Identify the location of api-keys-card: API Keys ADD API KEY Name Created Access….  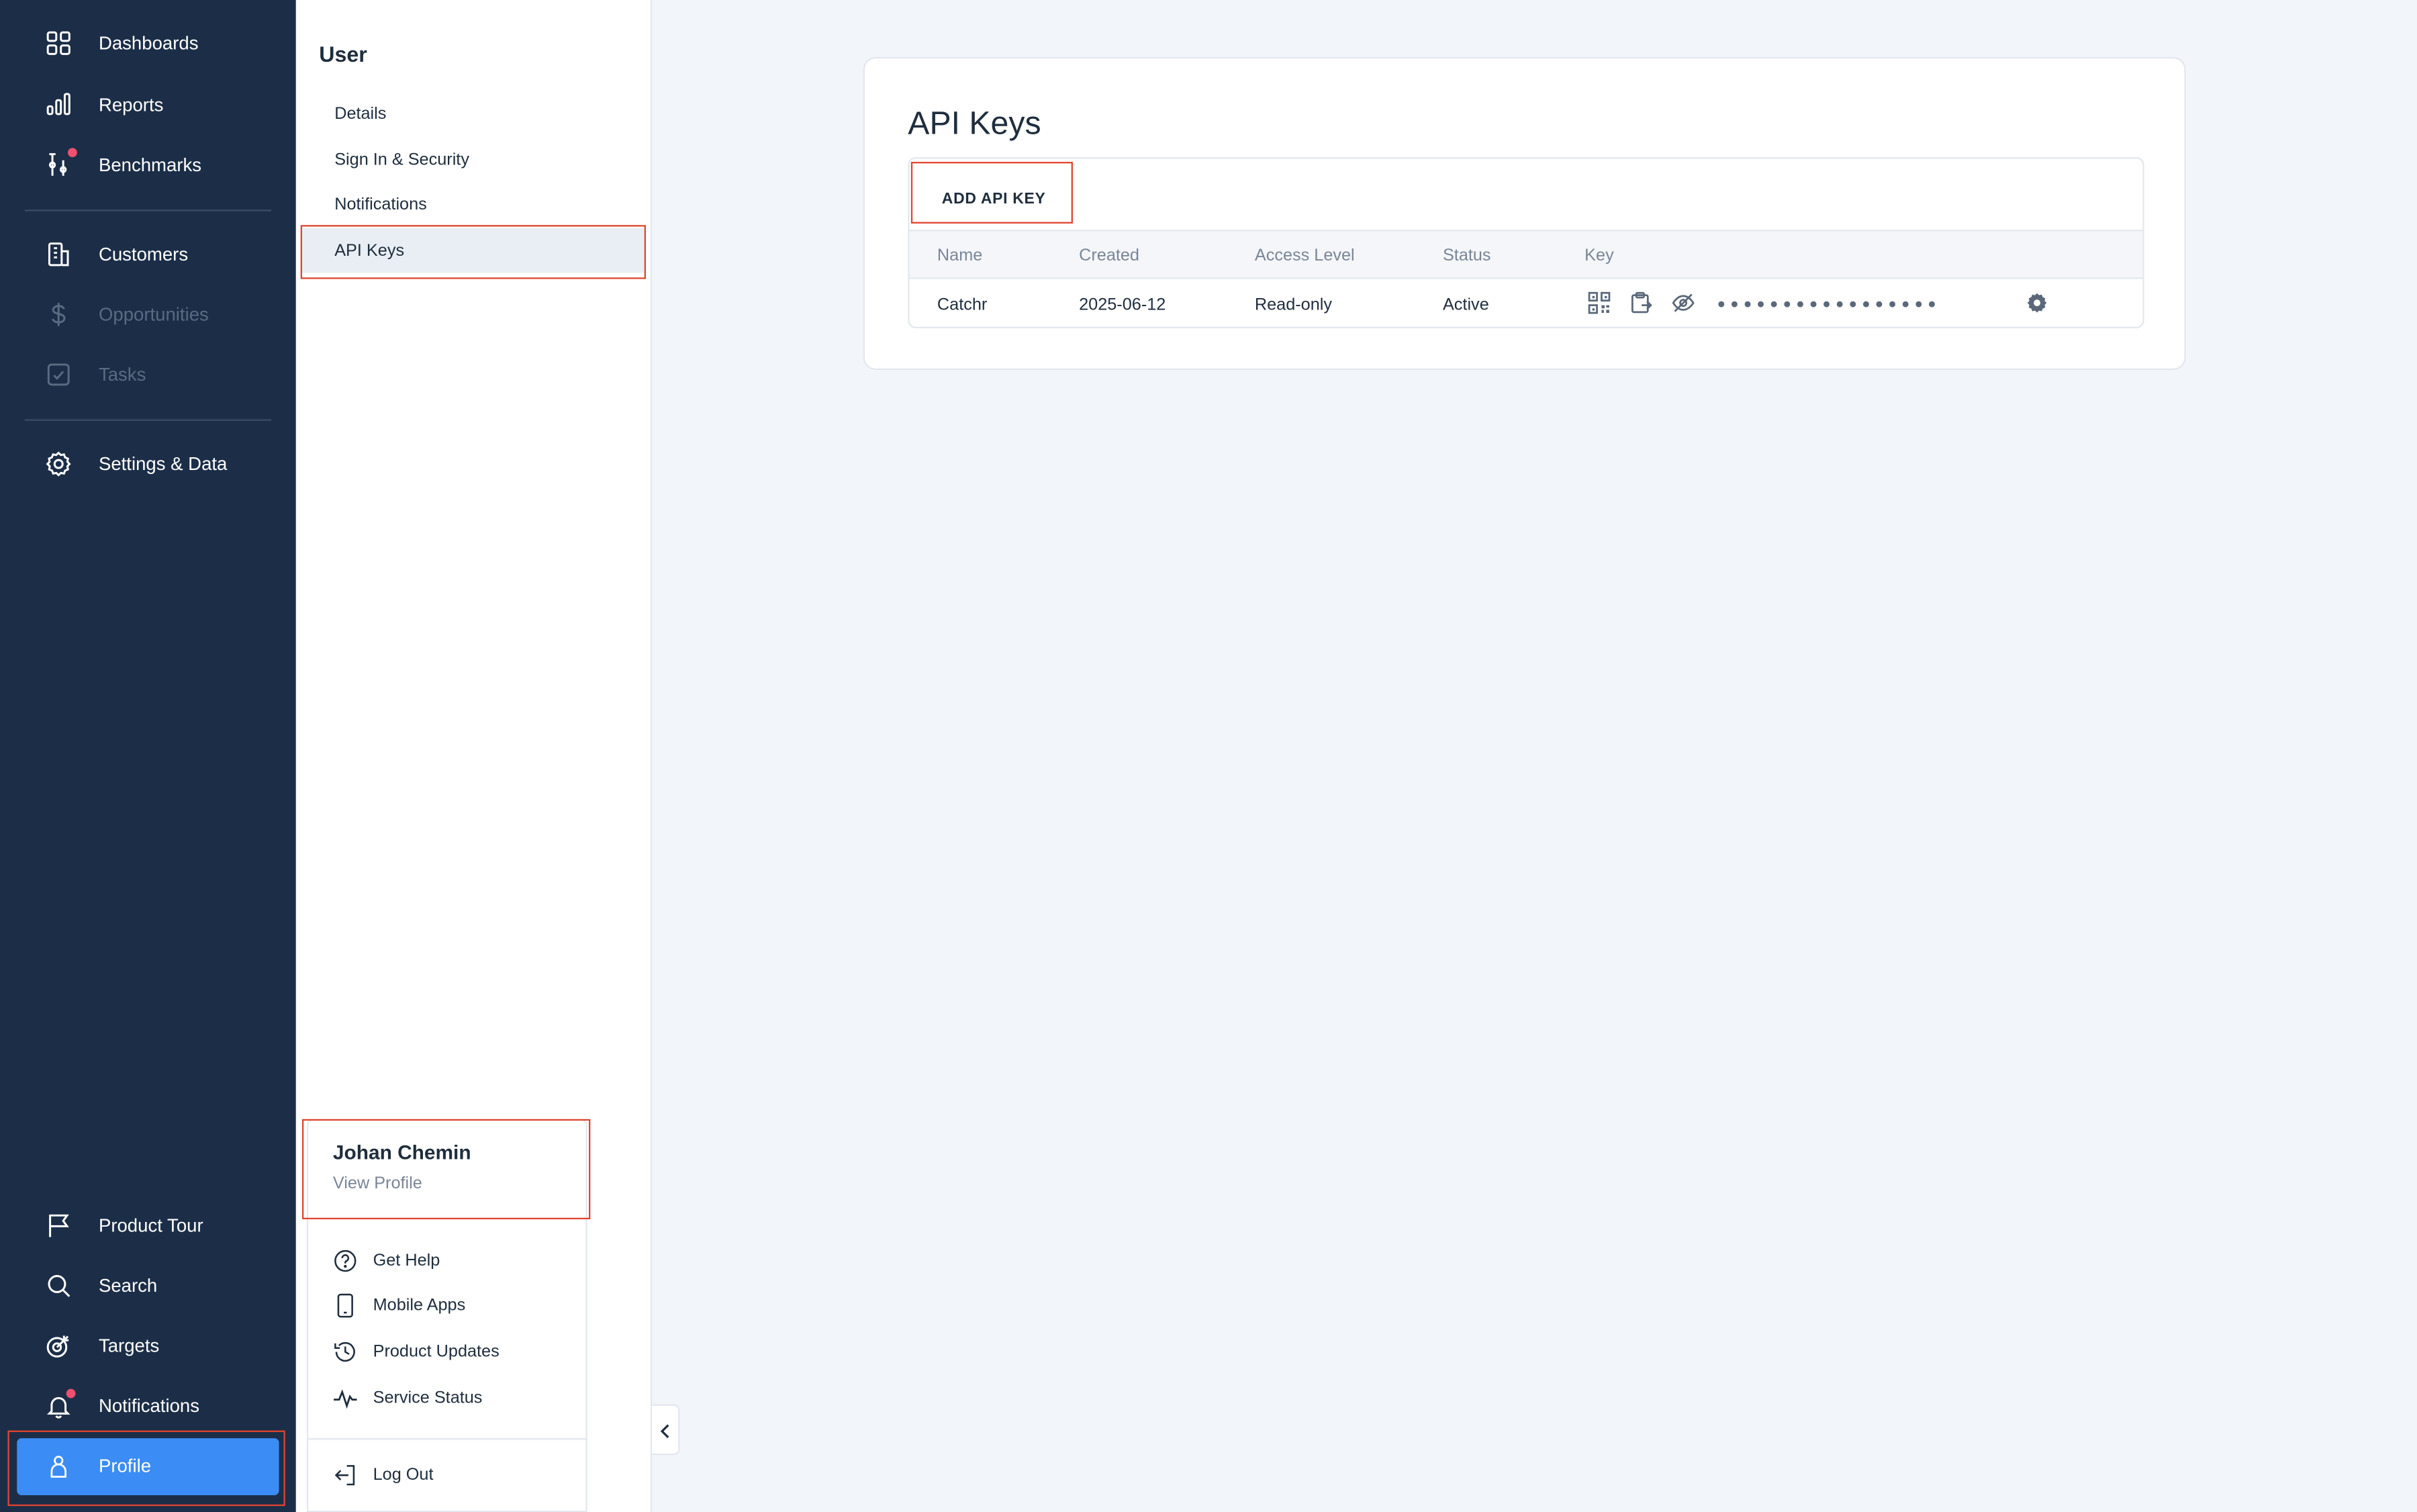
(1525, 213).